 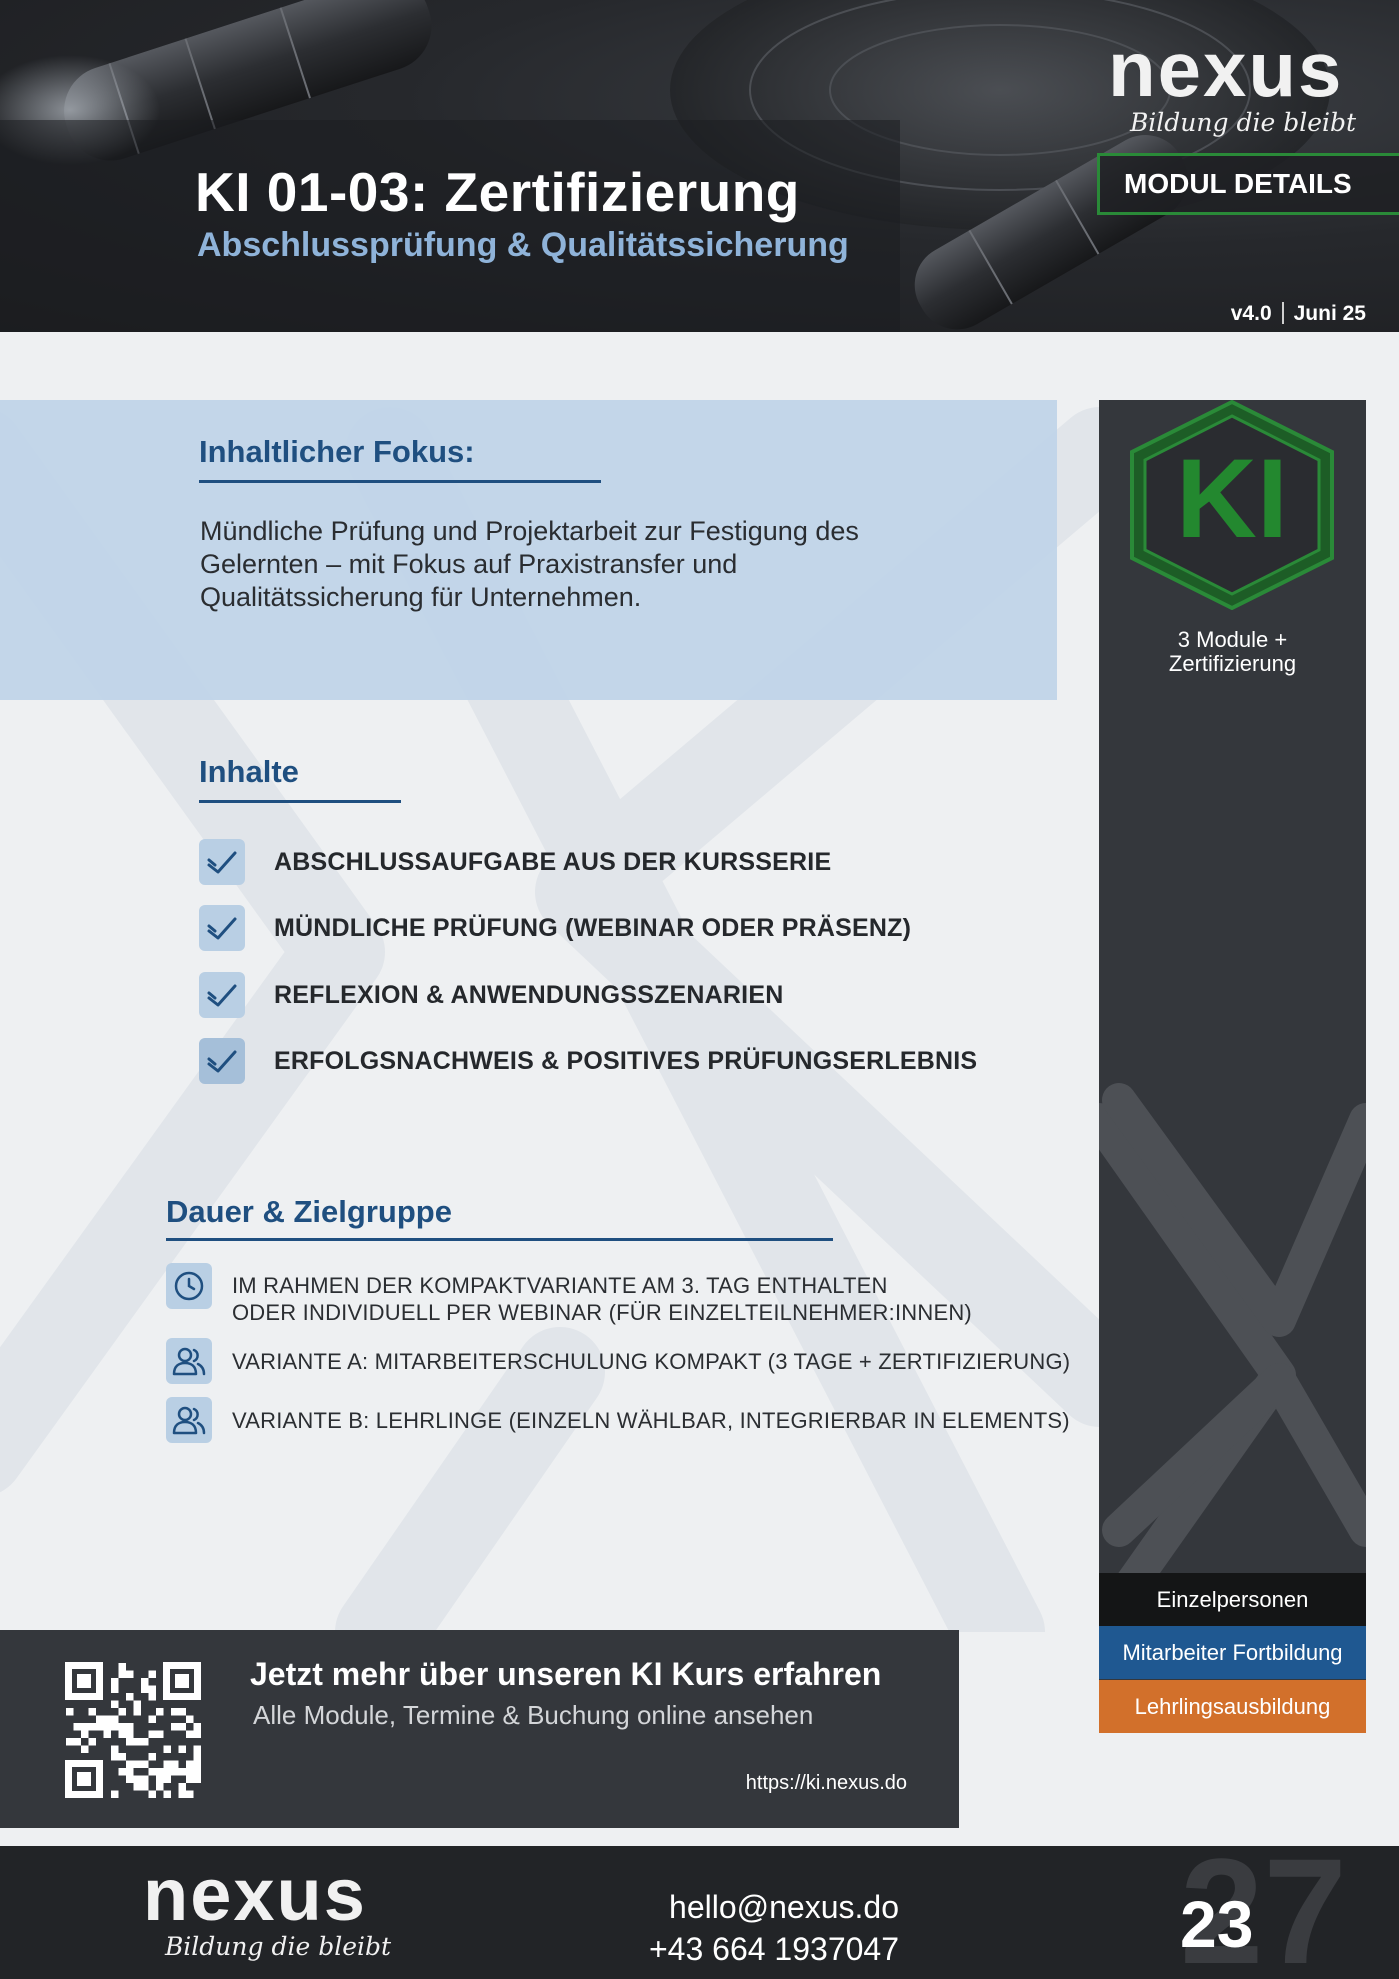 I want to click on logo-wordmark: nexus, so click(x=1226, y=69).